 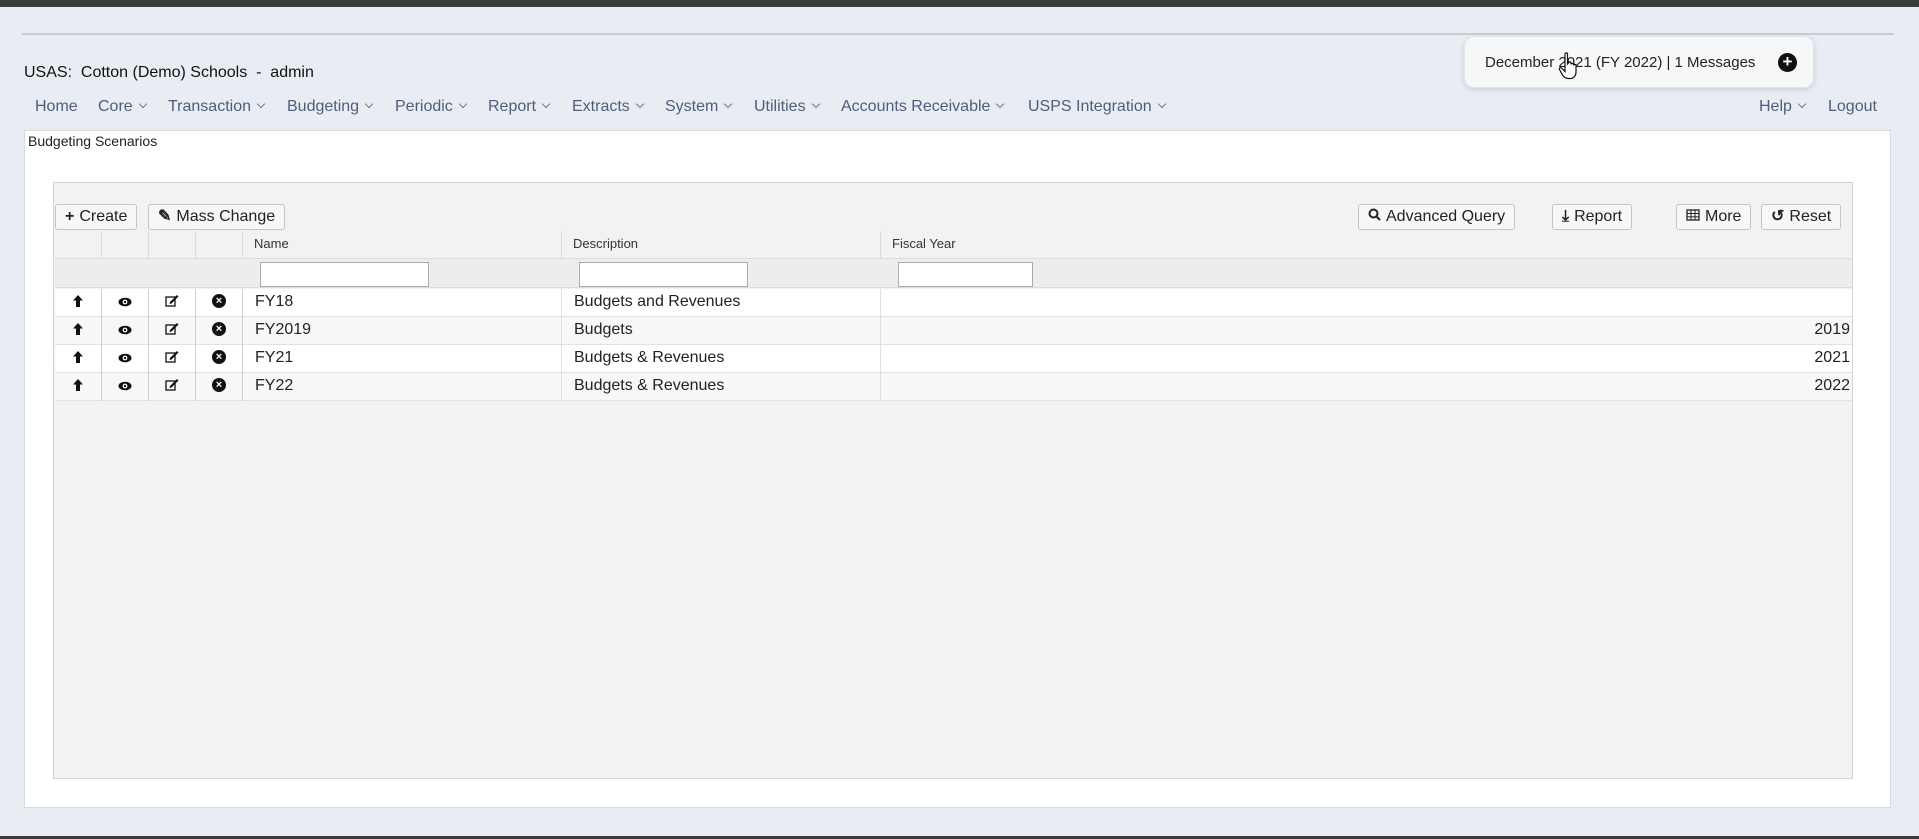 I want to click on menu-periodic: Periodic, so click(x=431, y=107).